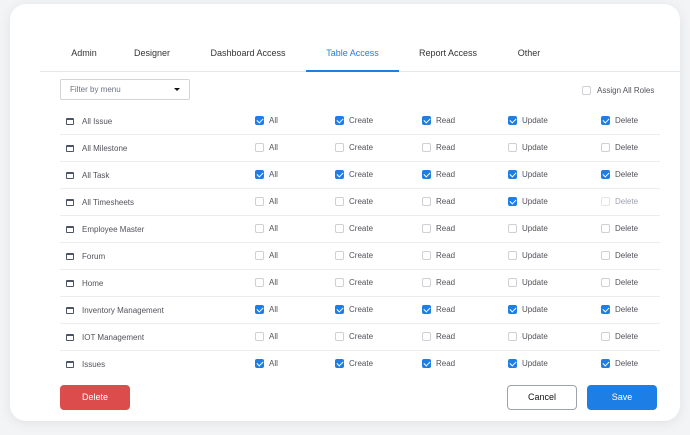  What do you see at coordinates (95, 397) in the screenshot?
I see `delete-button: Delete` at bounding box center [95, 397].